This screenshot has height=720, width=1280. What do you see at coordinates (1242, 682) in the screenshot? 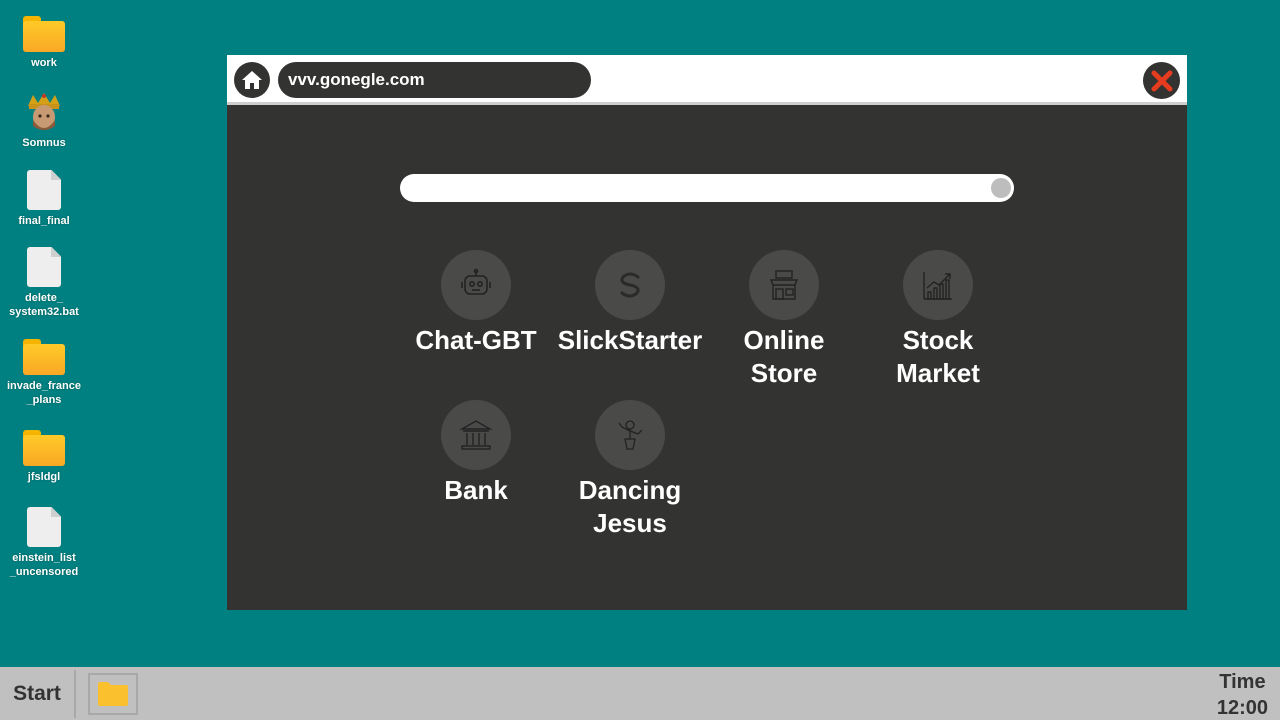
I see `clock-label: Time` at bounding box center [1242, 682].